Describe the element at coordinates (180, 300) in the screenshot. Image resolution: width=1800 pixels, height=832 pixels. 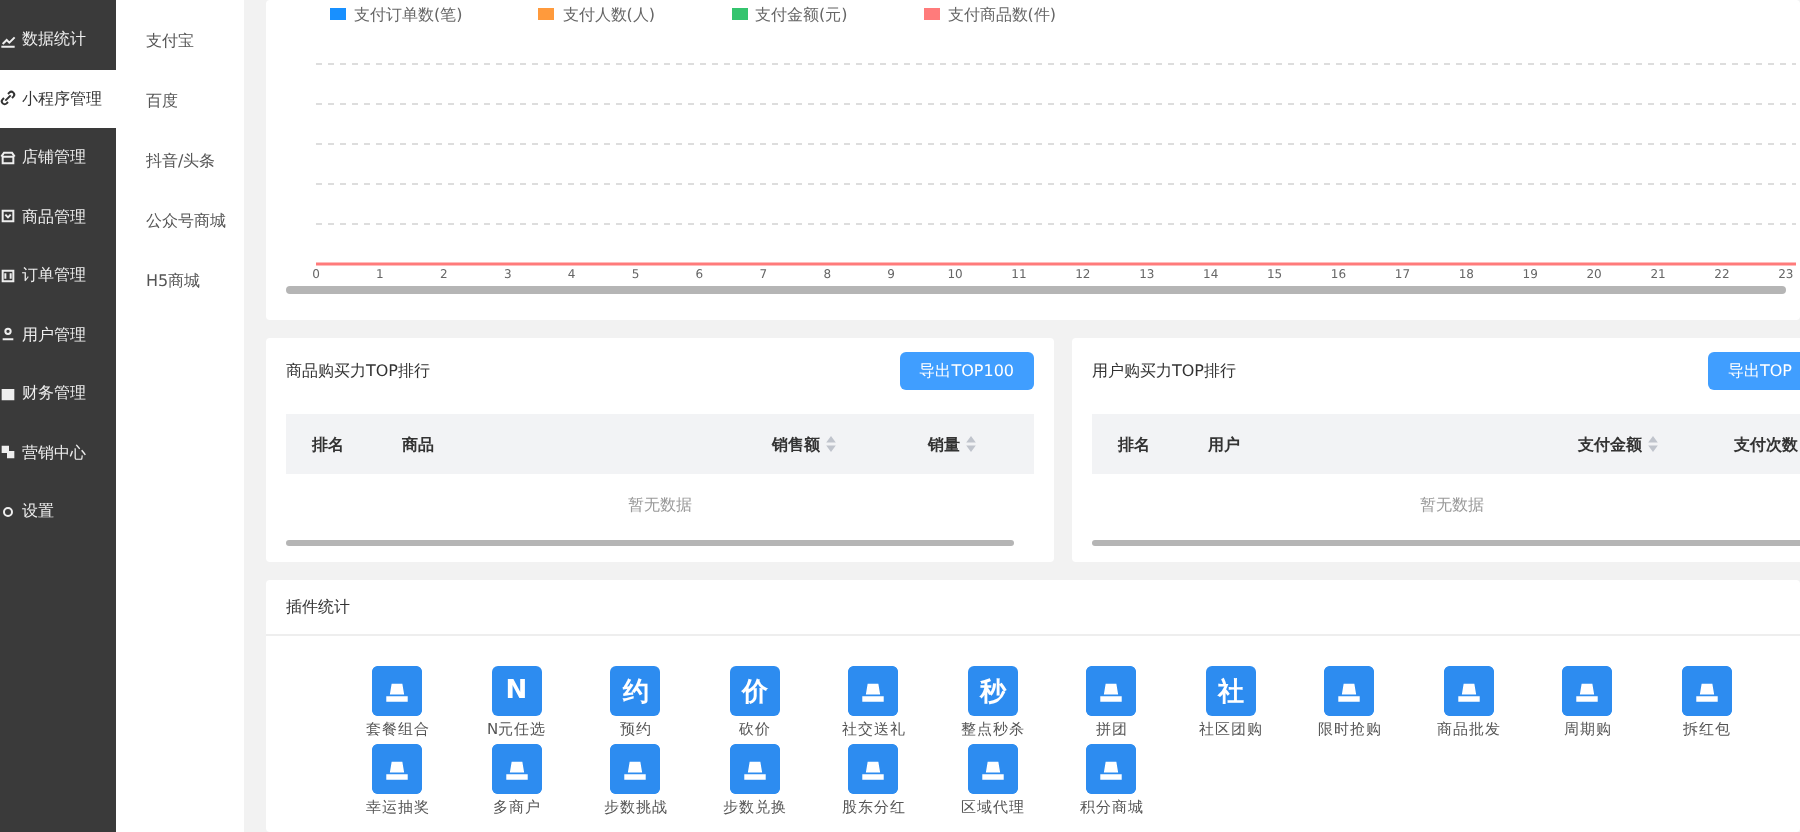
I see `submenu-item: H5商城` at that location.